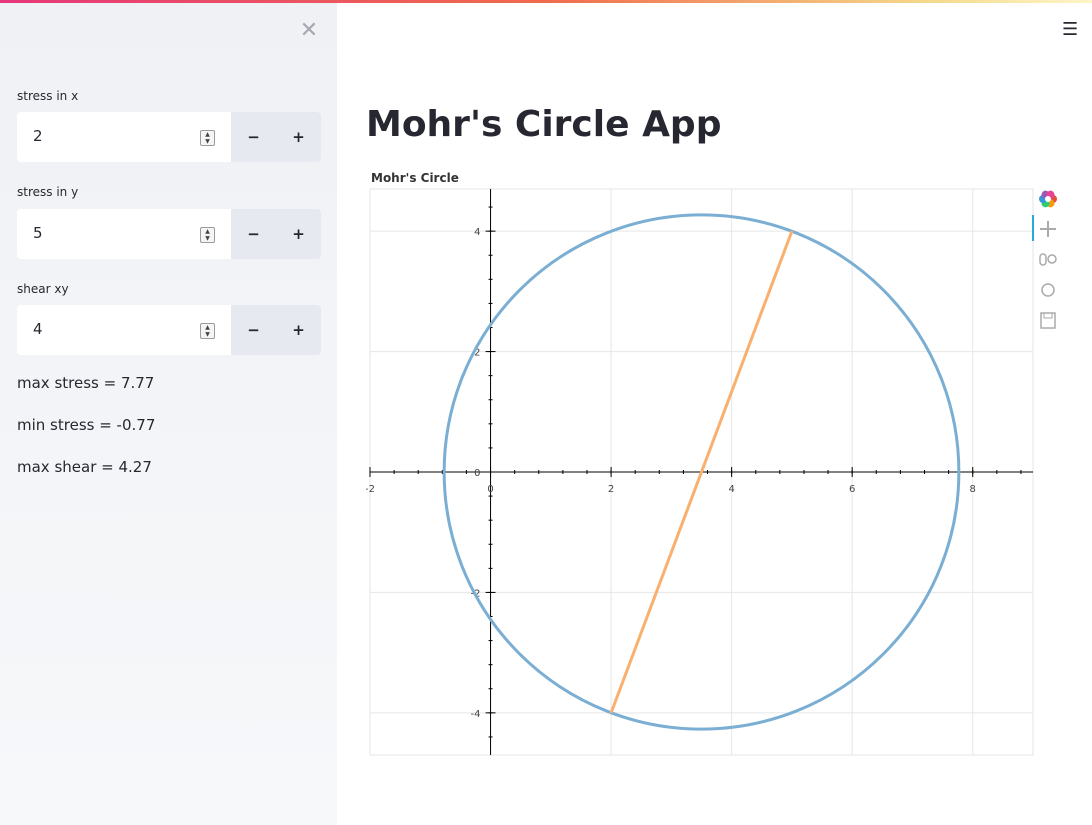 This screenshot has height=825, width=1092. I want to click on save-icon, so click(1048, 320).